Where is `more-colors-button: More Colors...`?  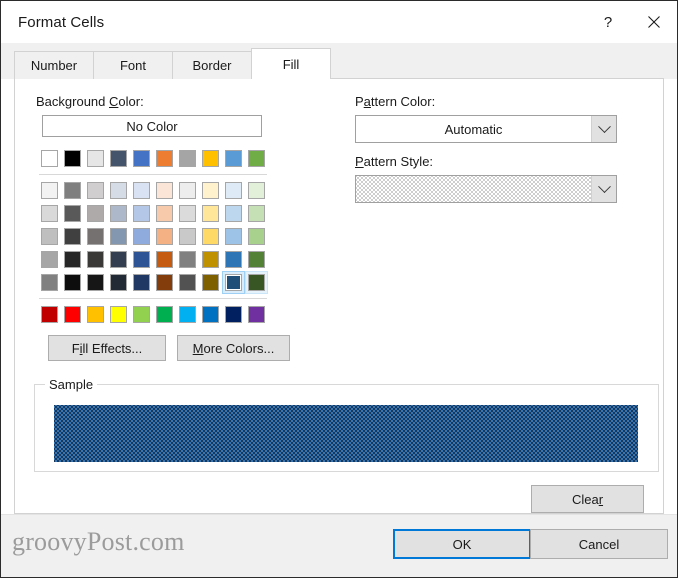 more-colors-button: More Colors... is located at coordinates (233, 348).